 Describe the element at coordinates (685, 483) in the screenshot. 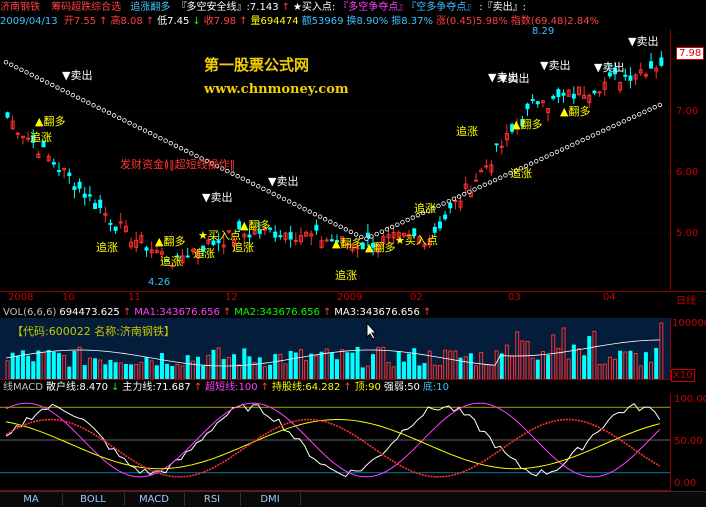

I see `macd-y-0: 0.00` at that location.